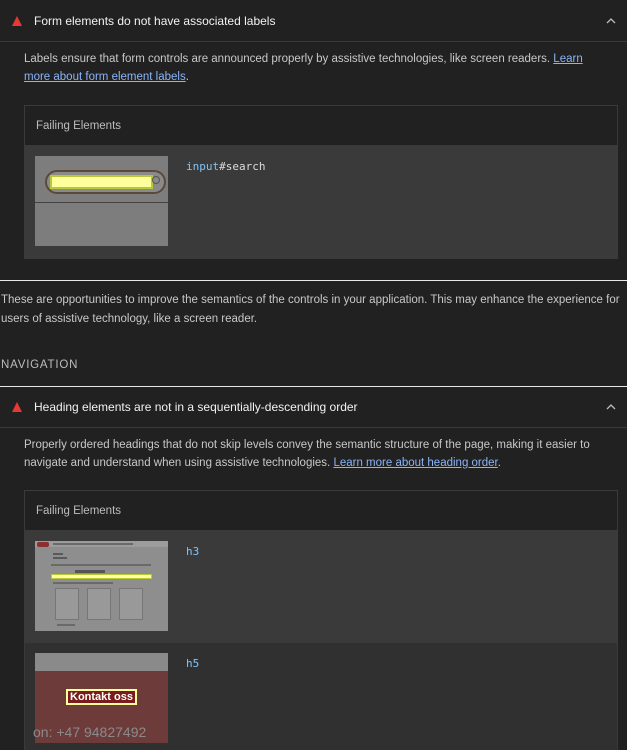 The height and width of the screenshot is (750, 627). What do you see at coordinates (321, 587) in the screenshot?
I see `table-row: h3` at bounding box center [321, 587].